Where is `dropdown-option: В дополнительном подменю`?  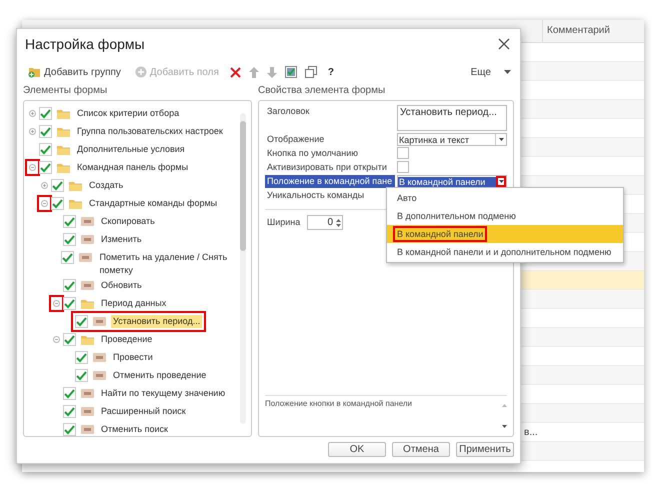
dropdown-option: В дополнительном подменю is located at coordinates (505, 216).